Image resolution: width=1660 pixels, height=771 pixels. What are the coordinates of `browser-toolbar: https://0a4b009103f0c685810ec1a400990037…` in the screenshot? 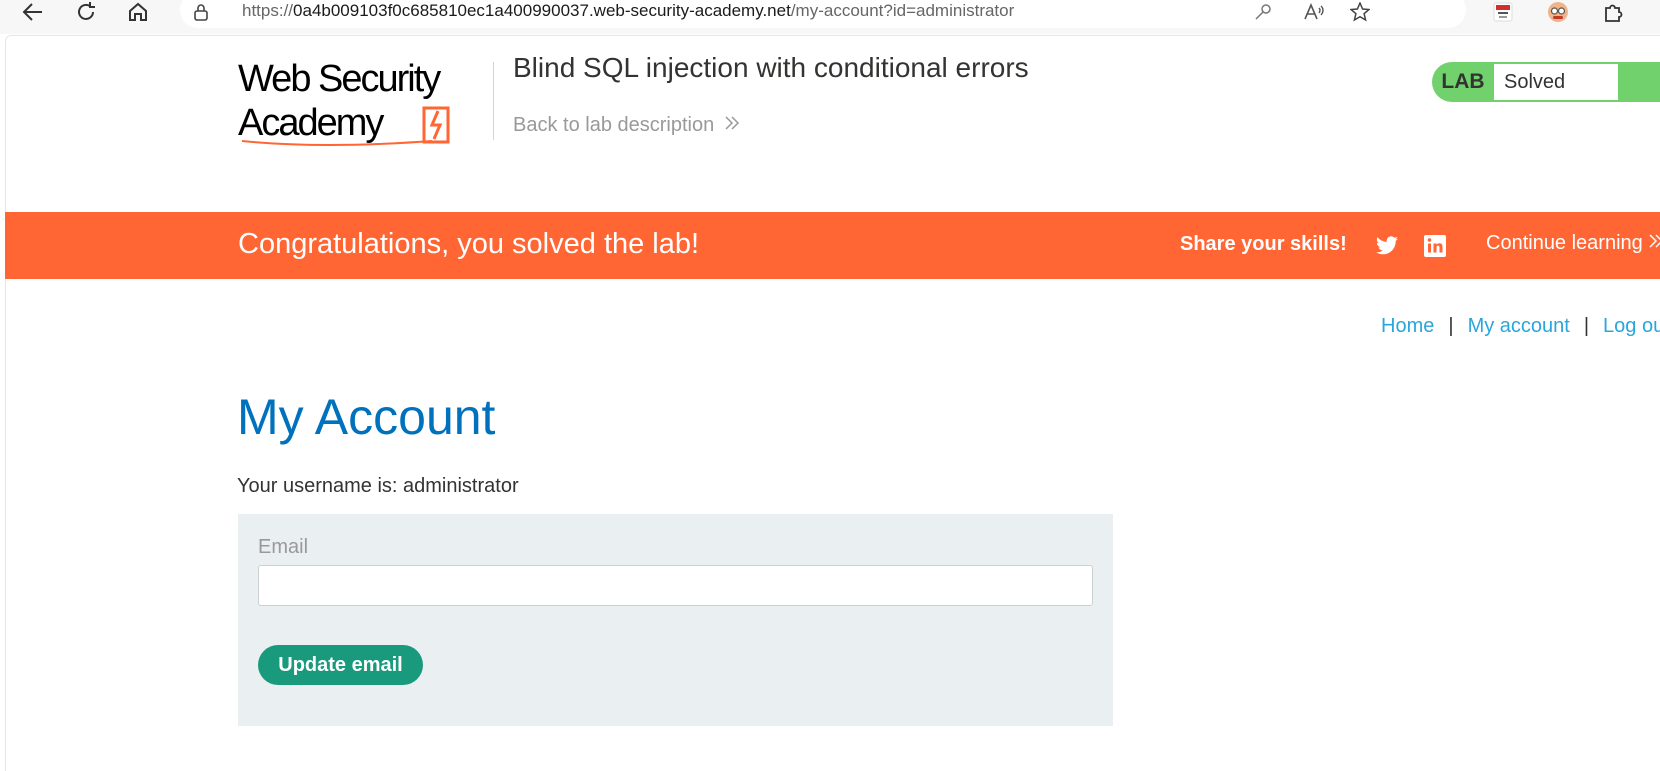 It's located at (830, 17).